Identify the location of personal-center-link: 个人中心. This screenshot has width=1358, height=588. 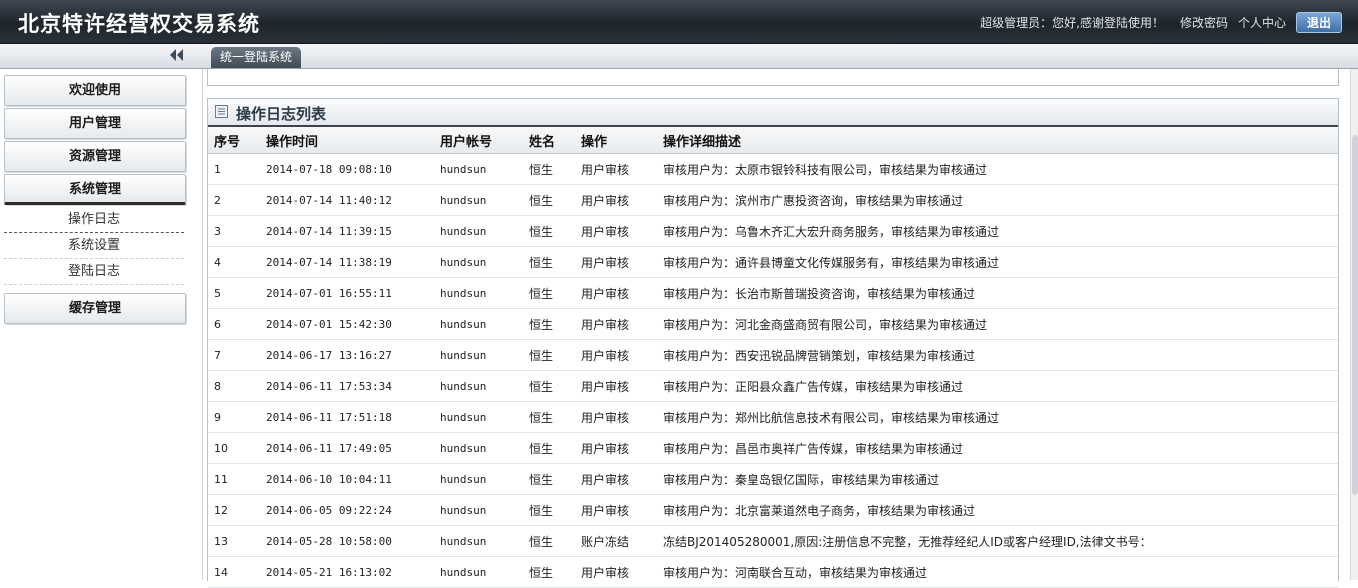
(1262, 22).